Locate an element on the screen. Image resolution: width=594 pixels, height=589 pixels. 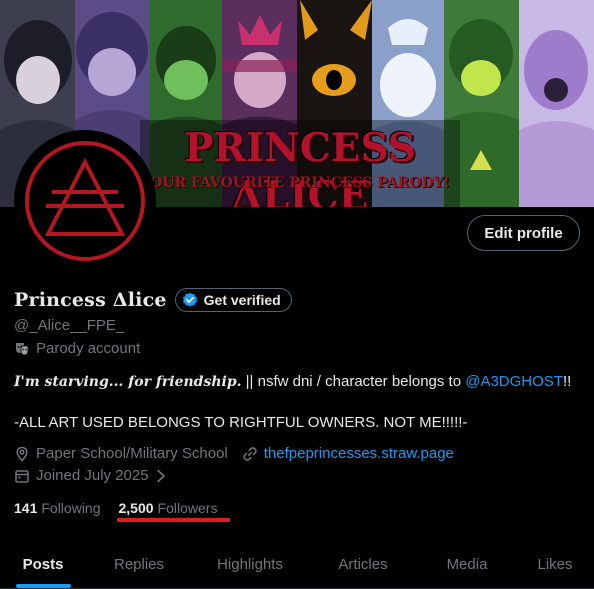
tab-posts-label: Posts is located at coordinates (43, 564).